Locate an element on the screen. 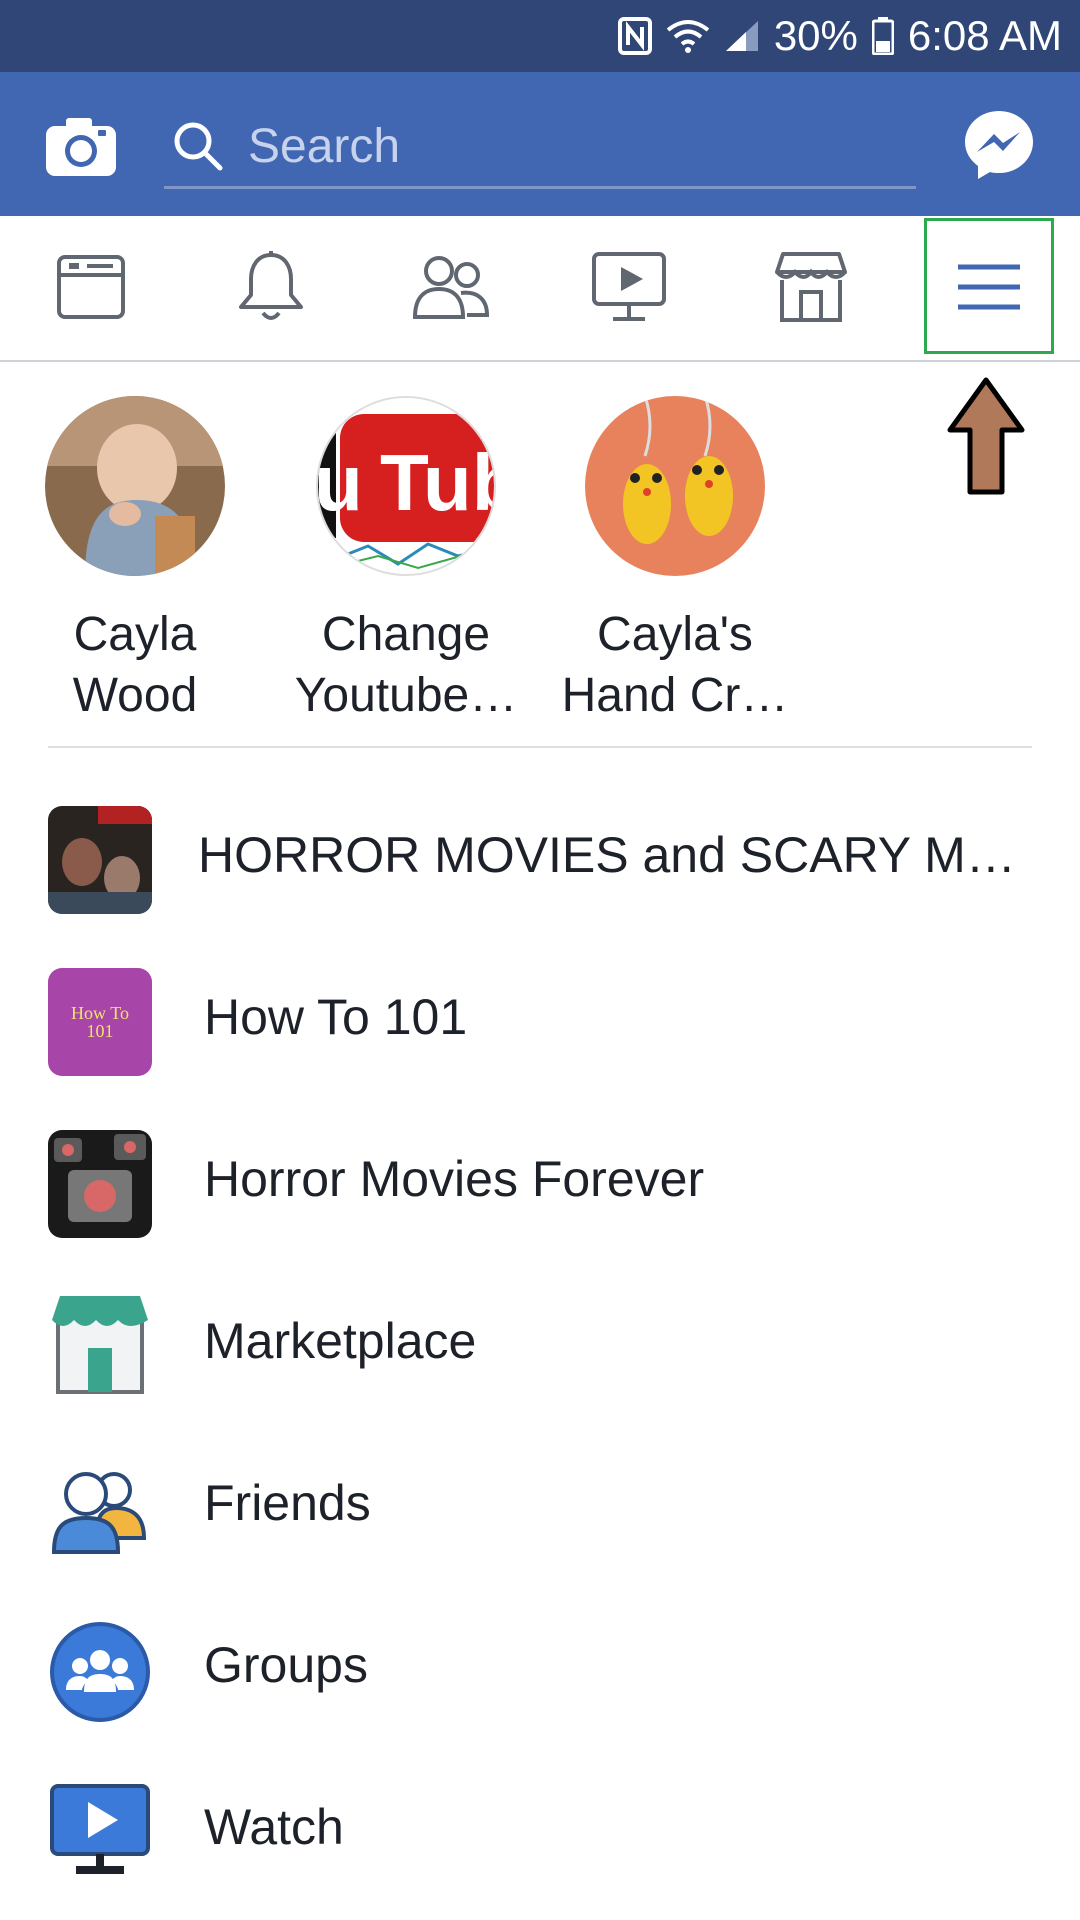 This screenshot has width=1080, height=1920. list-item-group-horror-forever: Horror Movies Forever is located at coordinates (540, 1179).